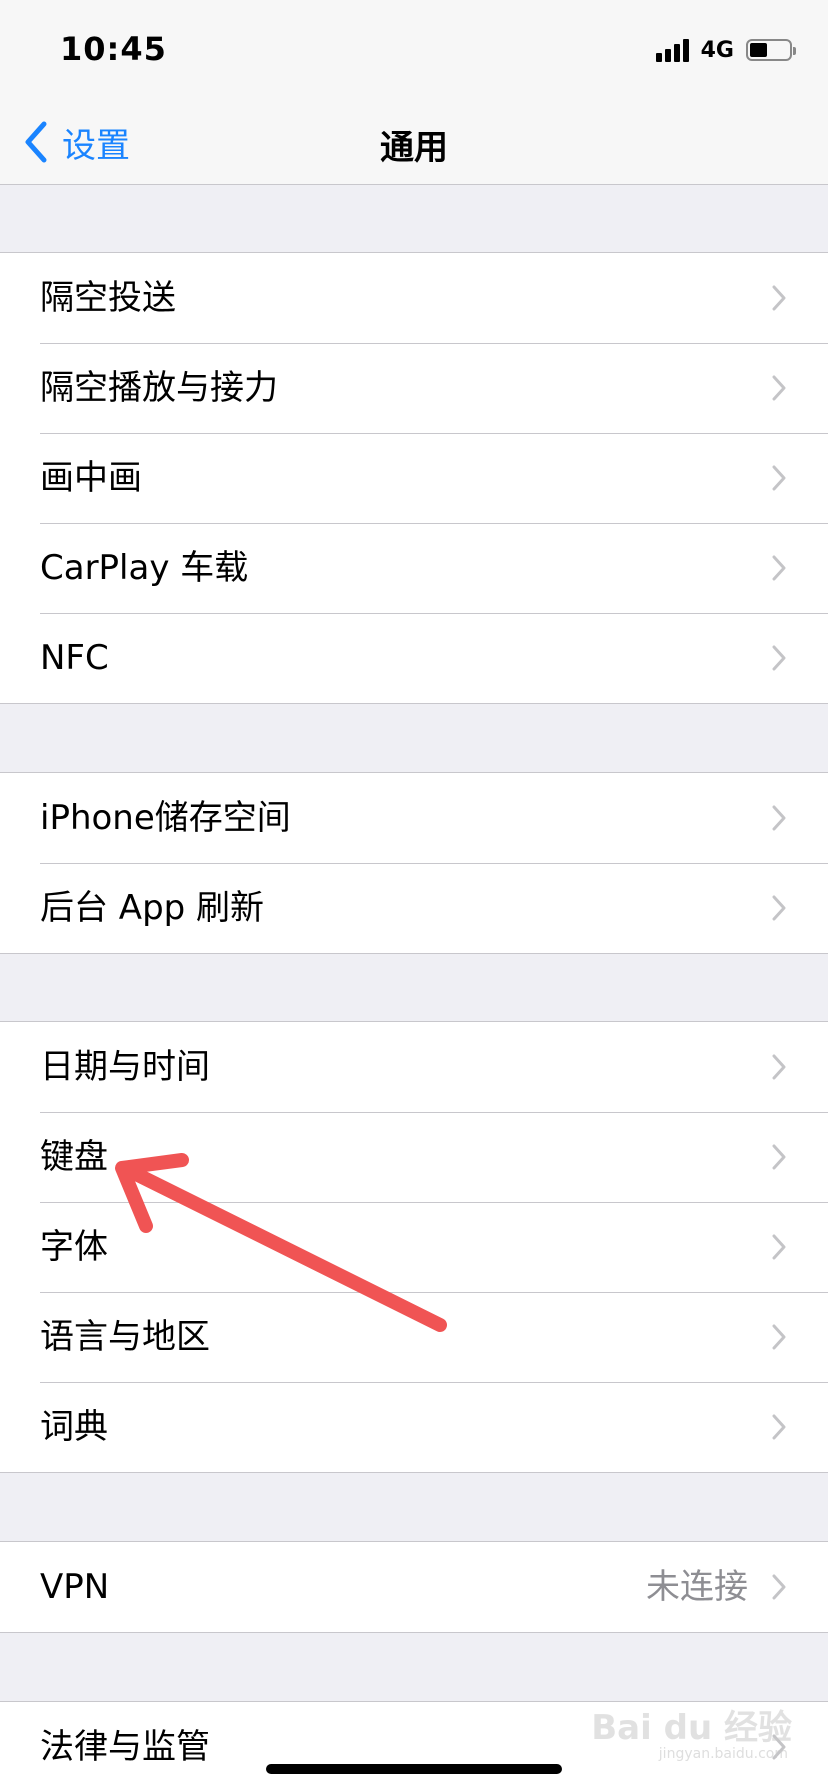 The image size is (828, 1792). I want to click on row-label: VPN, so click(75, 1587).